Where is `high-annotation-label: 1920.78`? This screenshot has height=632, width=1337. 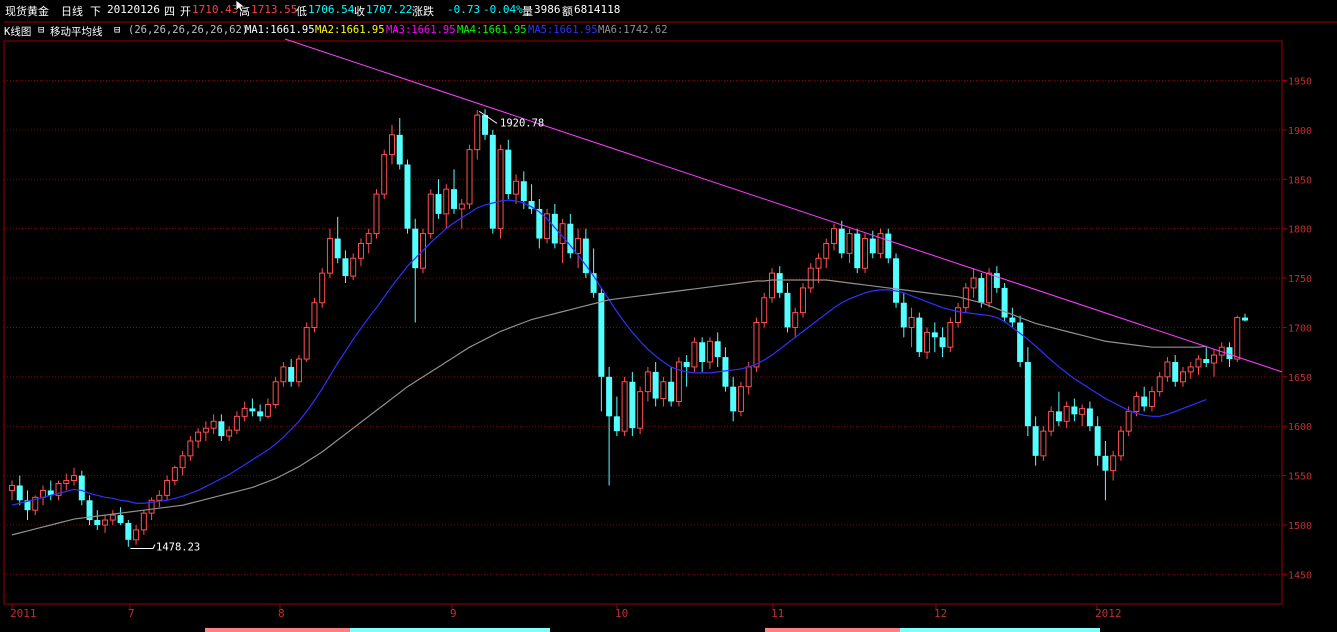 high-annotation-label: 1920.78 is located at coordinates (522, 123).